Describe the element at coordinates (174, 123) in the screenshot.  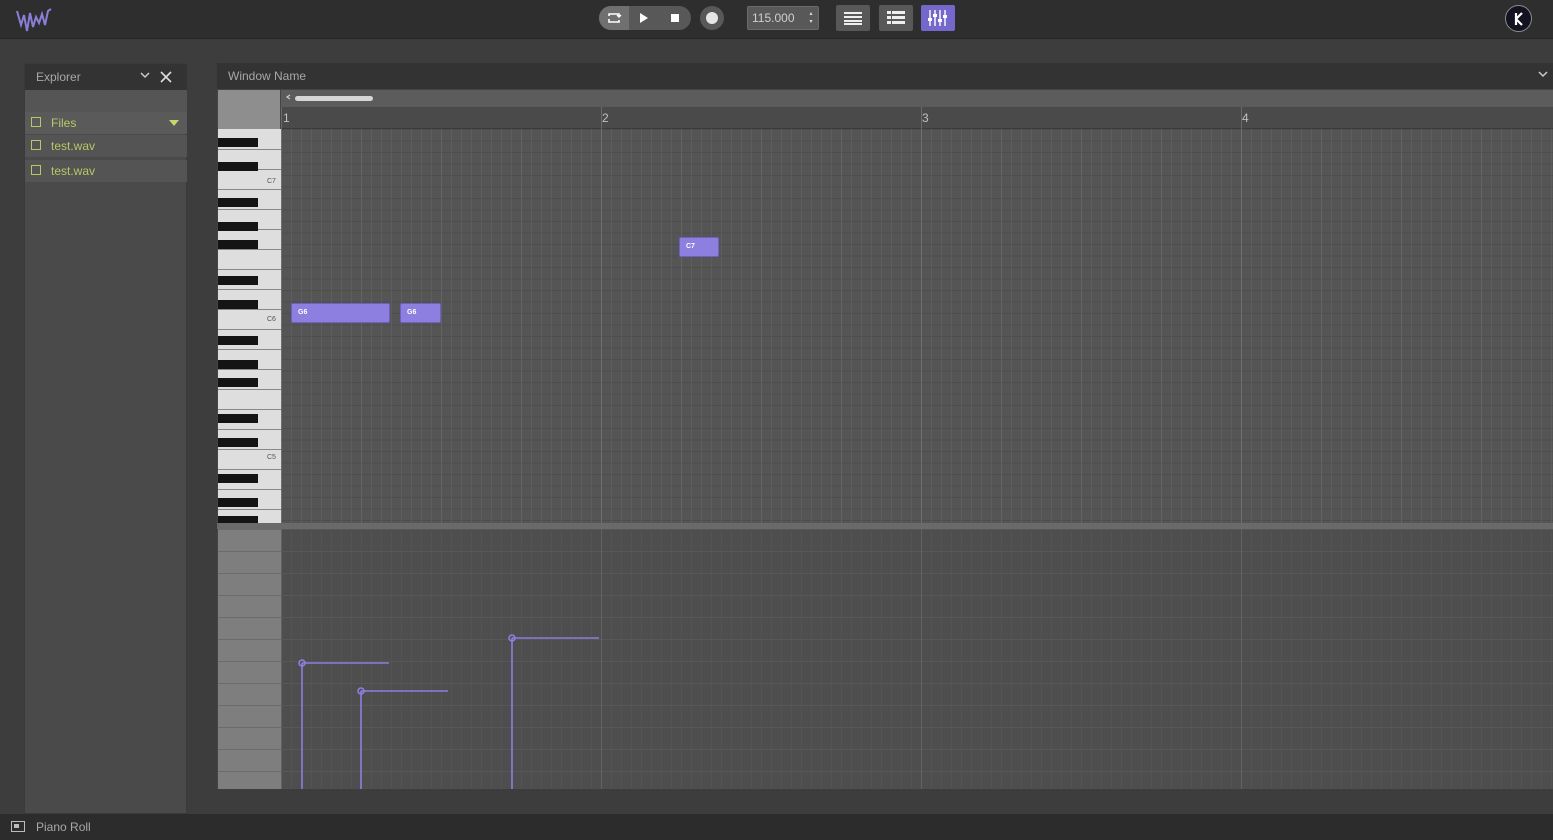
I see `expand-caret-icon` at that location.